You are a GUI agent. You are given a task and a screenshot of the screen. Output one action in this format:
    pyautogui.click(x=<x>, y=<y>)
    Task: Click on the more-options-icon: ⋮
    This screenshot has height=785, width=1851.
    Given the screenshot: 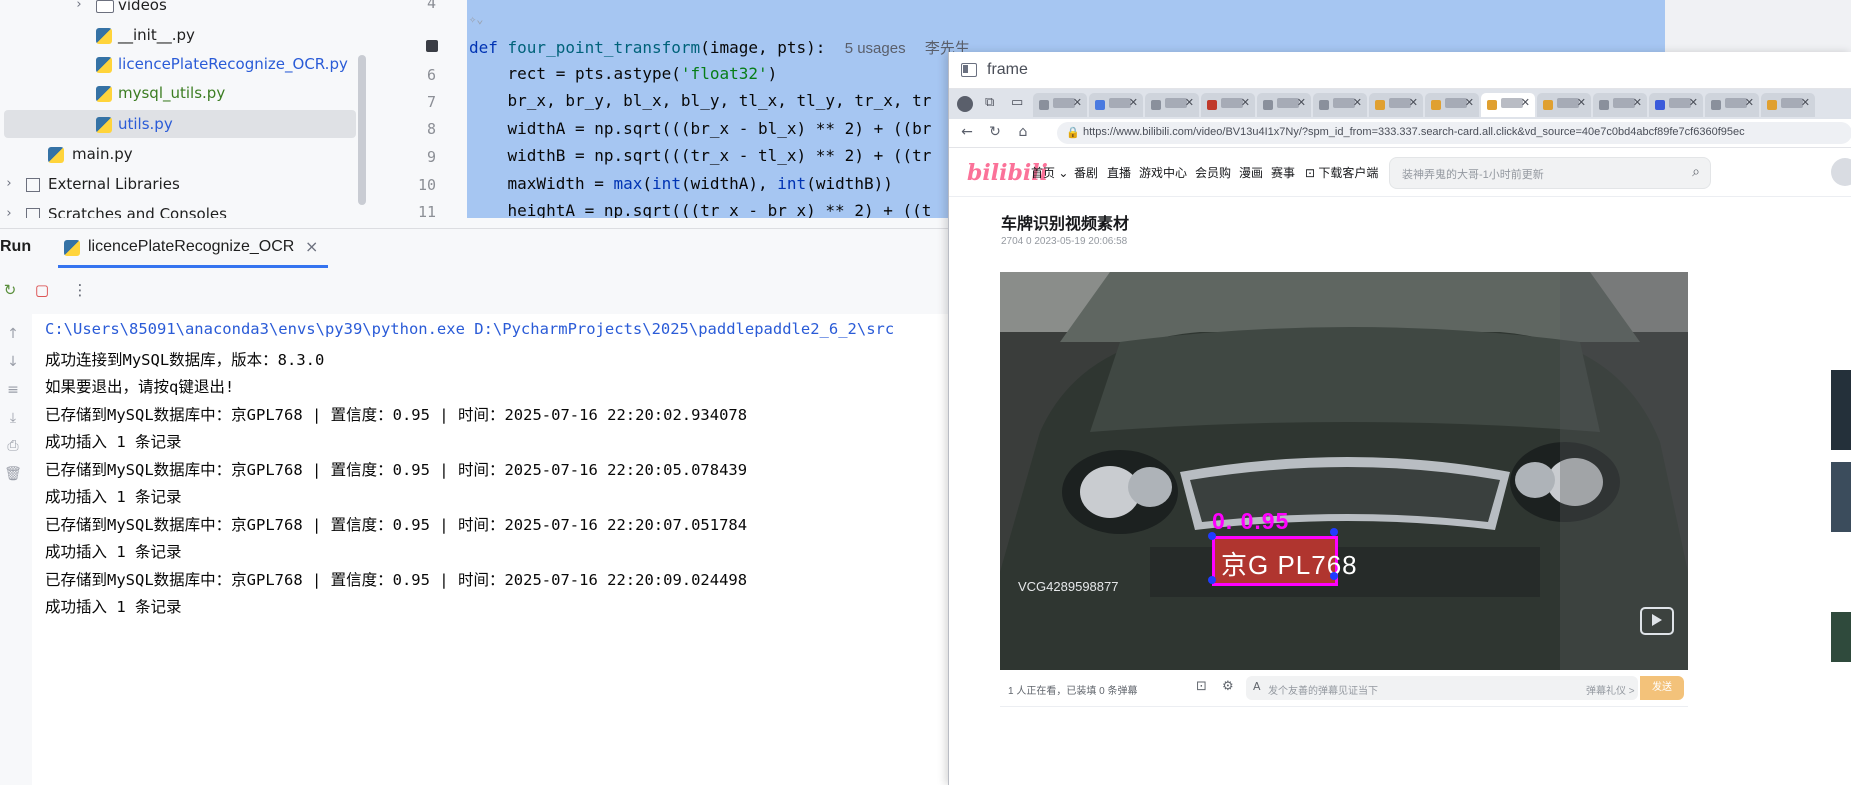 What is the action you would take?
    pyautogui.click(x=80, y=290)
    